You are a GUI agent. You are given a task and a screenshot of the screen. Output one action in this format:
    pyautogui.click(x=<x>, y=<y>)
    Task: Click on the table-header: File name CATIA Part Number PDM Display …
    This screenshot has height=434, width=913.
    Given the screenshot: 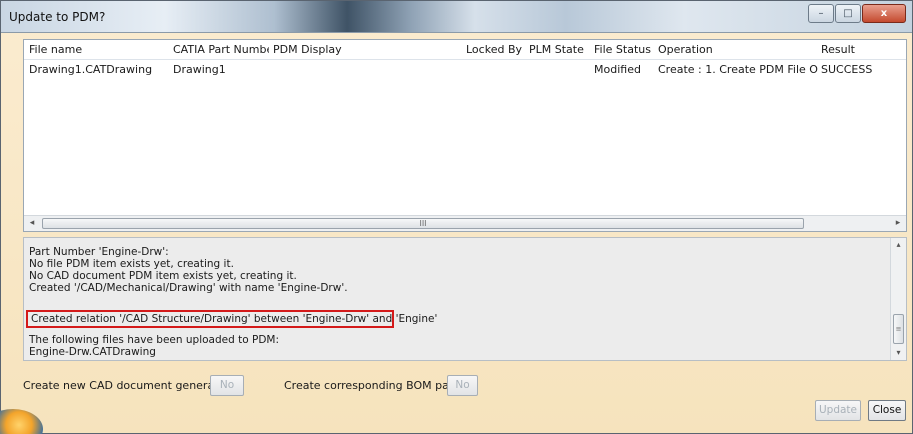 What is the action you would take?
    pyautogui.click(x=465, y=50)
    